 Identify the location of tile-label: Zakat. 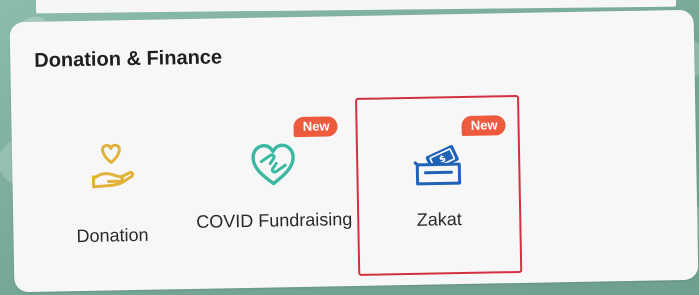
(439, 219).